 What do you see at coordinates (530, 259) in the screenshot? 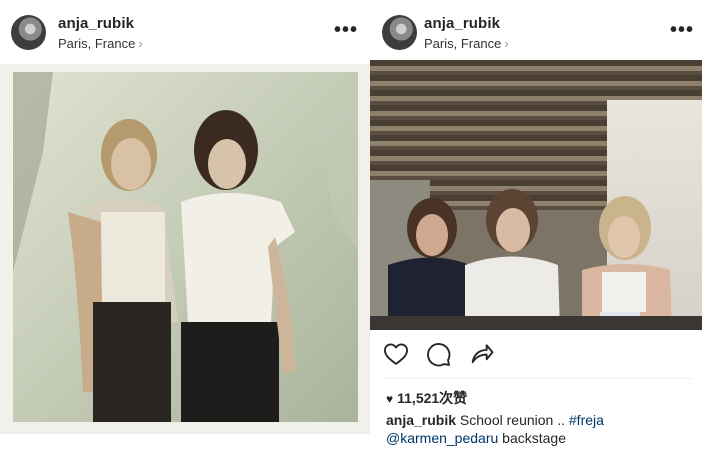
I see `three-women-photo` at bounding box center [530, 259].